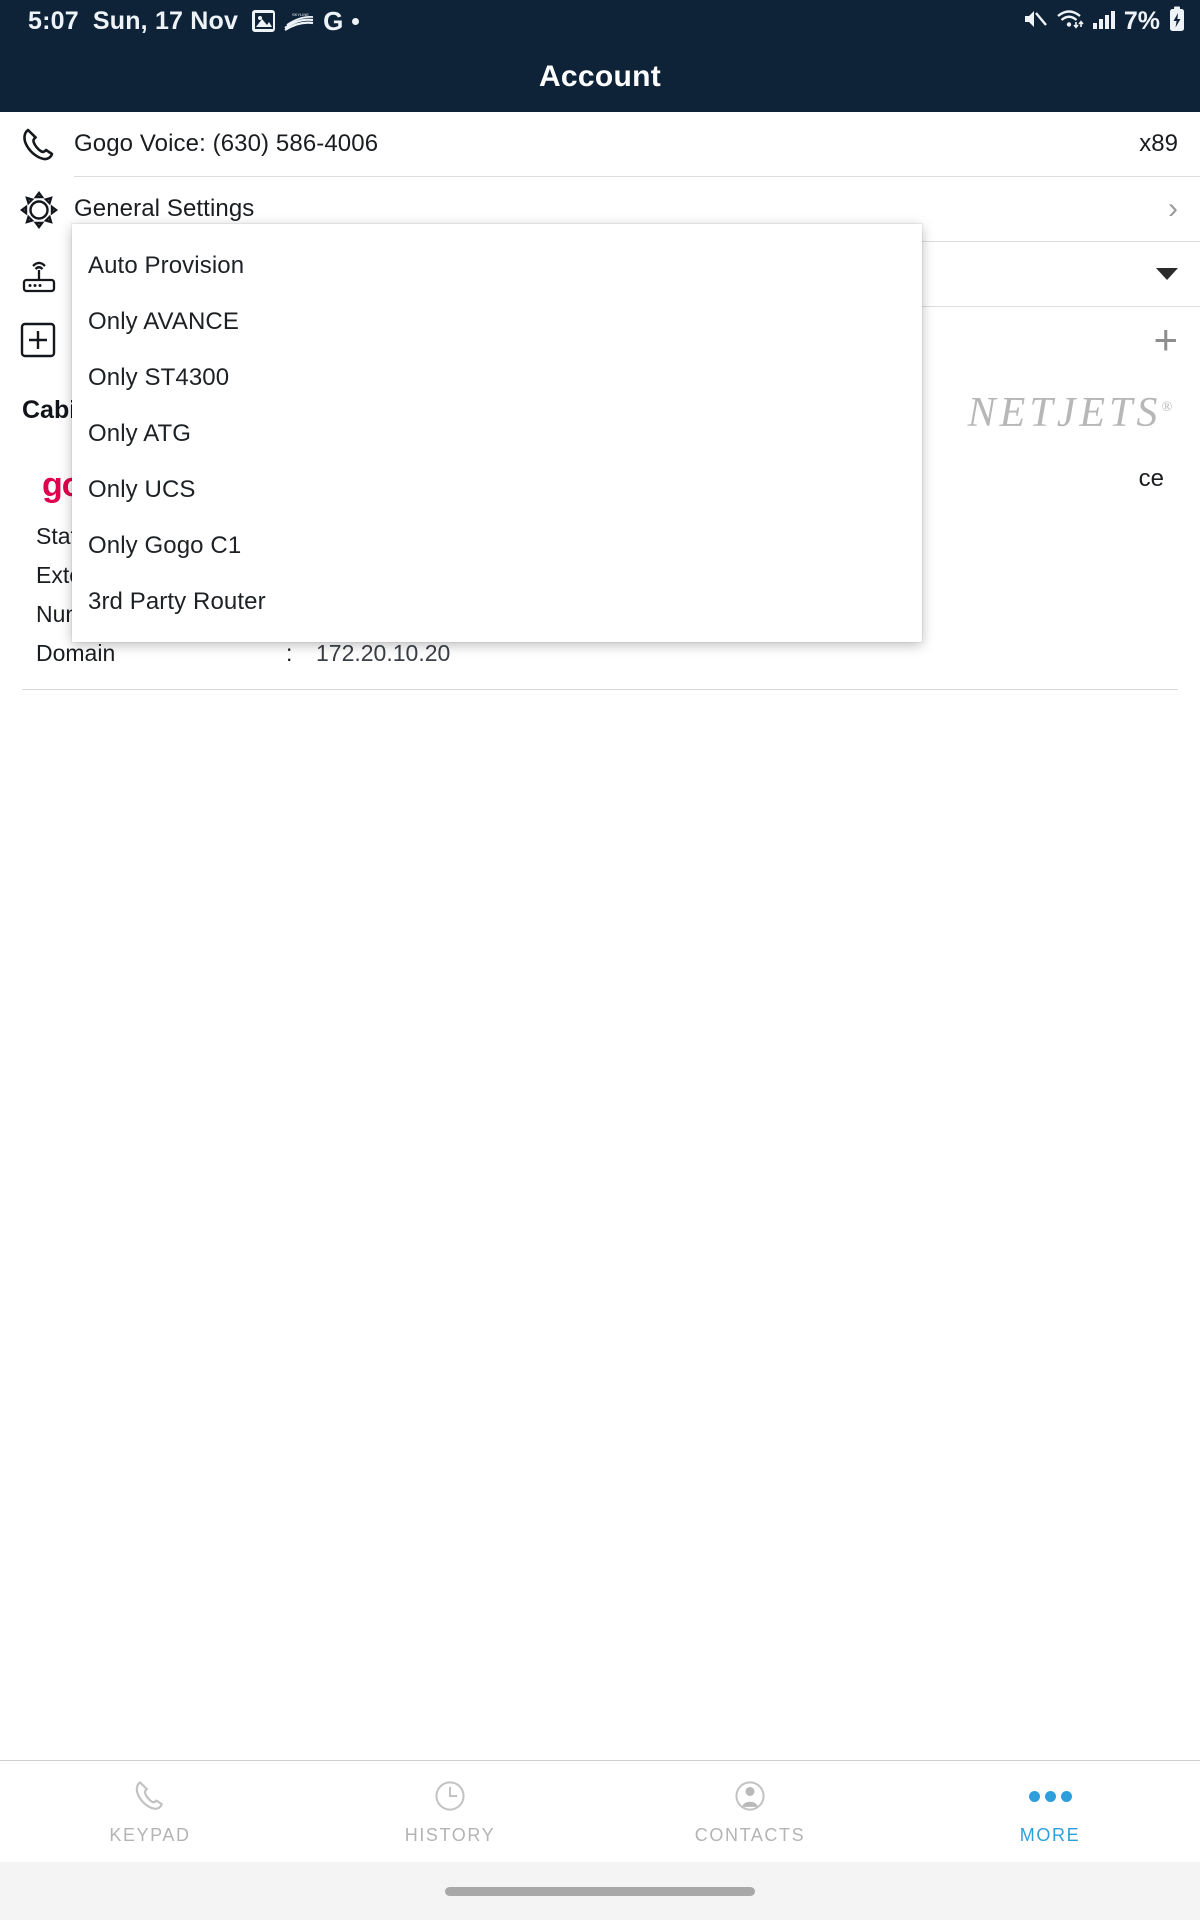  I want to click on tab-label-keypad: KEYPAD, so click(150, 1835).